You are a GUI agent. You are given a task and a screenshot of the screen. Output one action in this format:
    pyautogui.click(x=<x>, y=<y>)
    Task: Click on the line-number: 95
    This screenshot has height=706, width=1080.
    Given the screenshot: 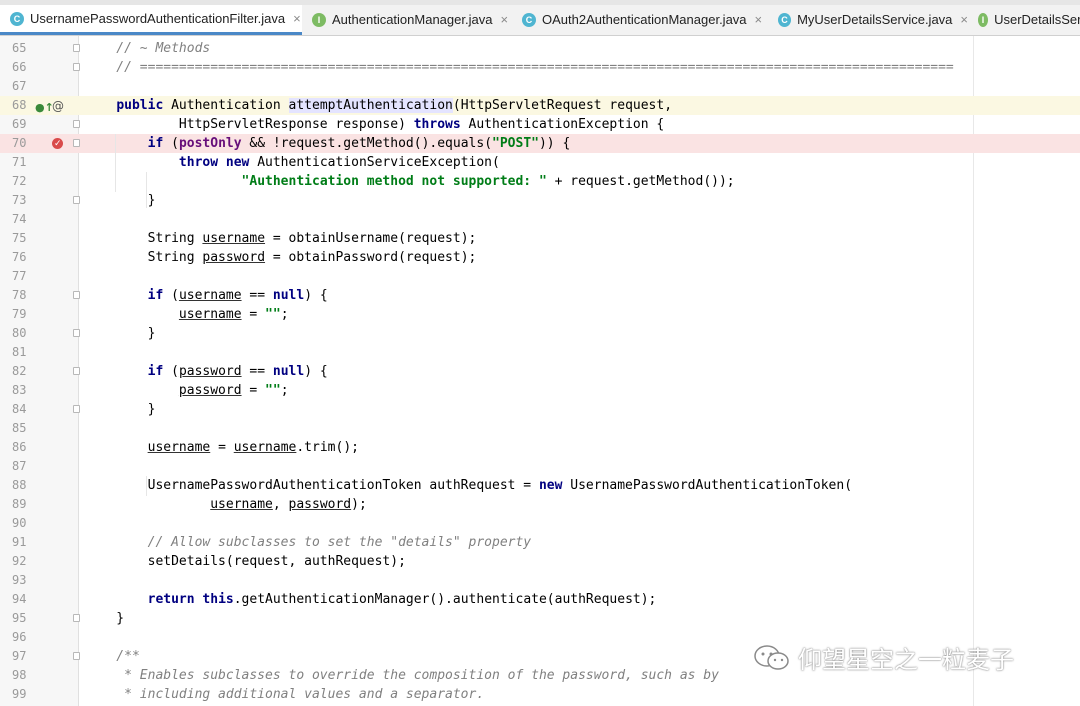 What is the action you would take?
    pyautogui.click(x=19, y=618)
    